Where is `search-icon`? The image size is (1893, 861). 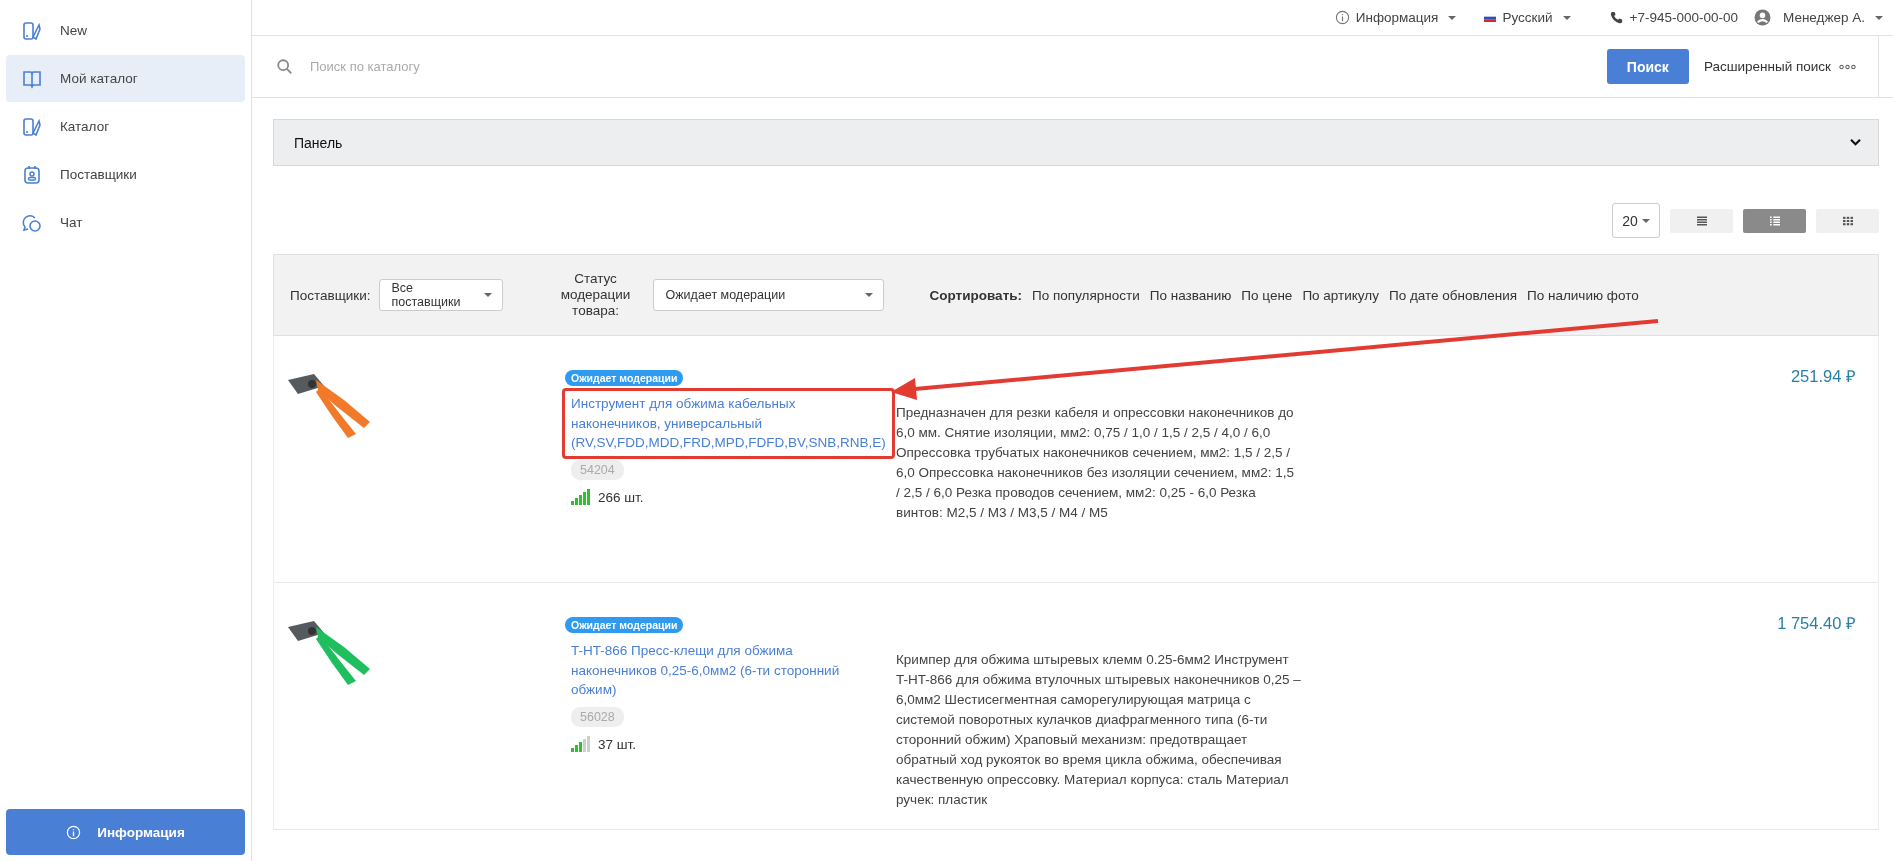
search-icon is located at coordinates (285, 66).